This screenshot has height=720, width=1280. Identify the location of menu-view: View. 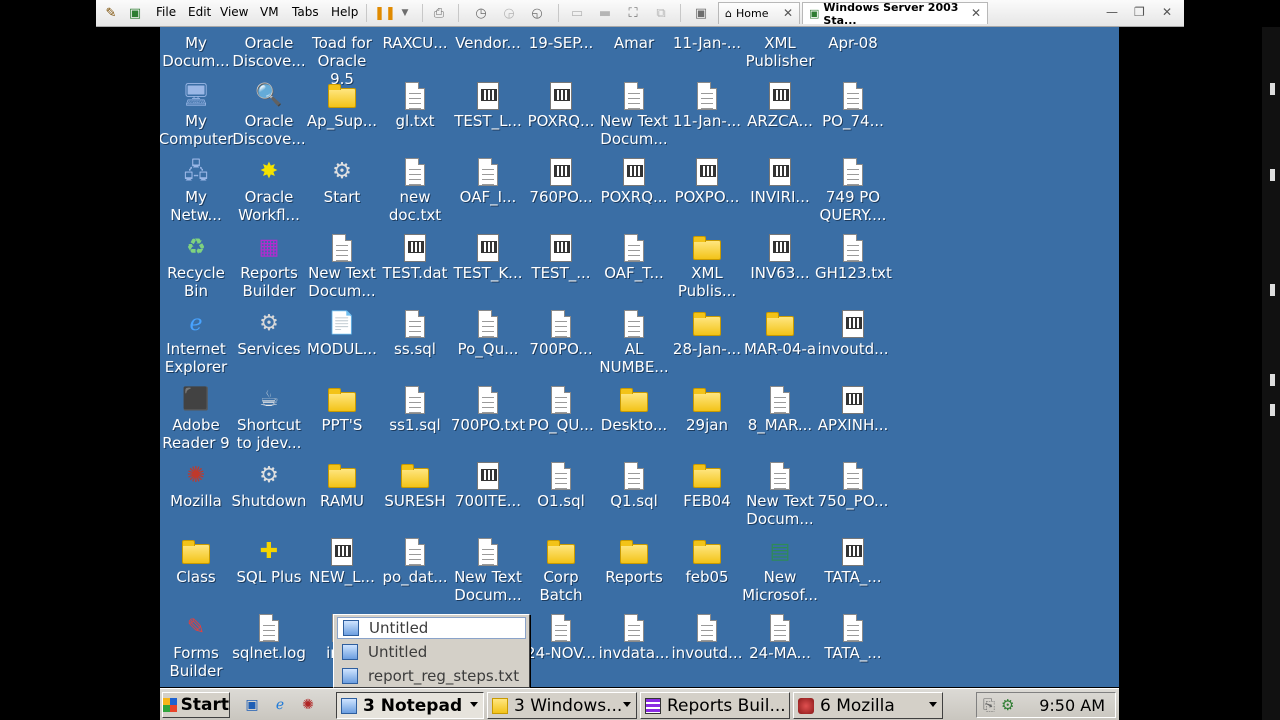
(234, 12).